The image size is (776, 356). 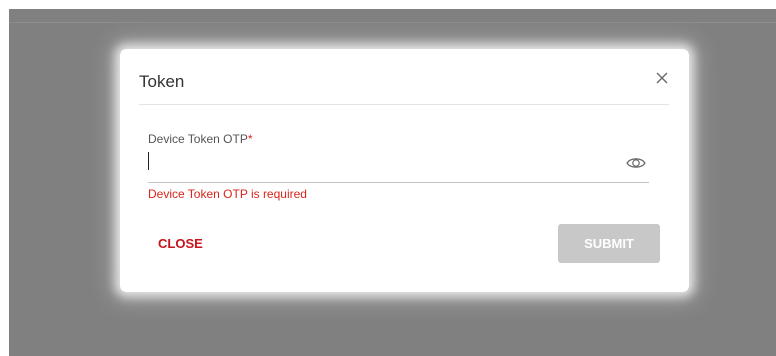 What do you see at coordinates (162, 81) in the screenshot?
I see `dialog-title: Token` at bounding box center [162, 81].